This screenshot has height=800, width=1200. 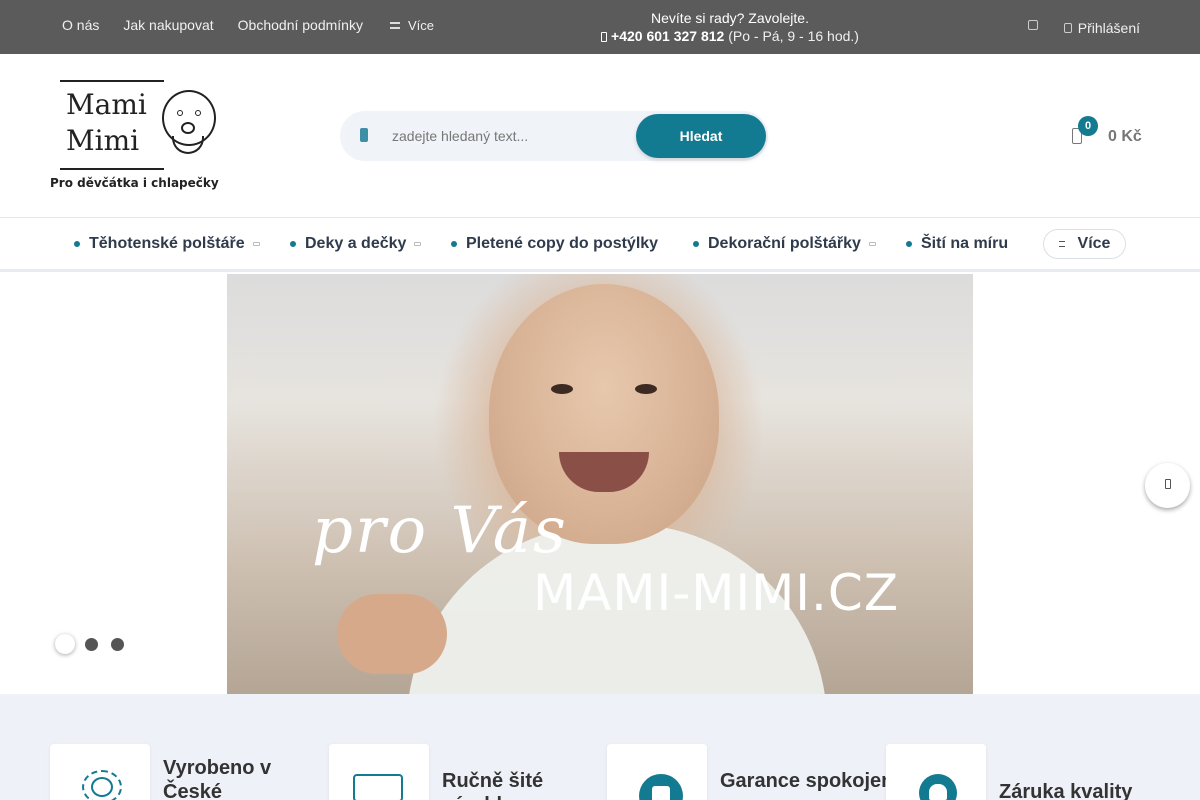 I want to click on sun-icon, so click(x=102, y=785).